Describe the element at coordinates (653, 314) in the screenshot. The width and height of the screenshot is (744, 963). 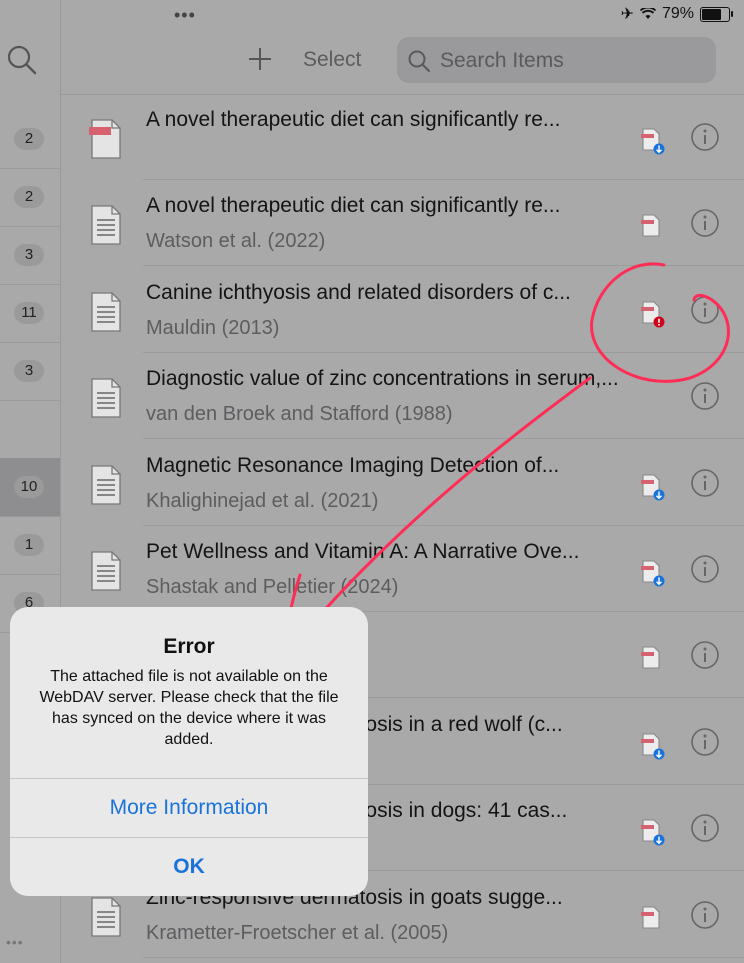
I see `attachment-error-icon` at that location.